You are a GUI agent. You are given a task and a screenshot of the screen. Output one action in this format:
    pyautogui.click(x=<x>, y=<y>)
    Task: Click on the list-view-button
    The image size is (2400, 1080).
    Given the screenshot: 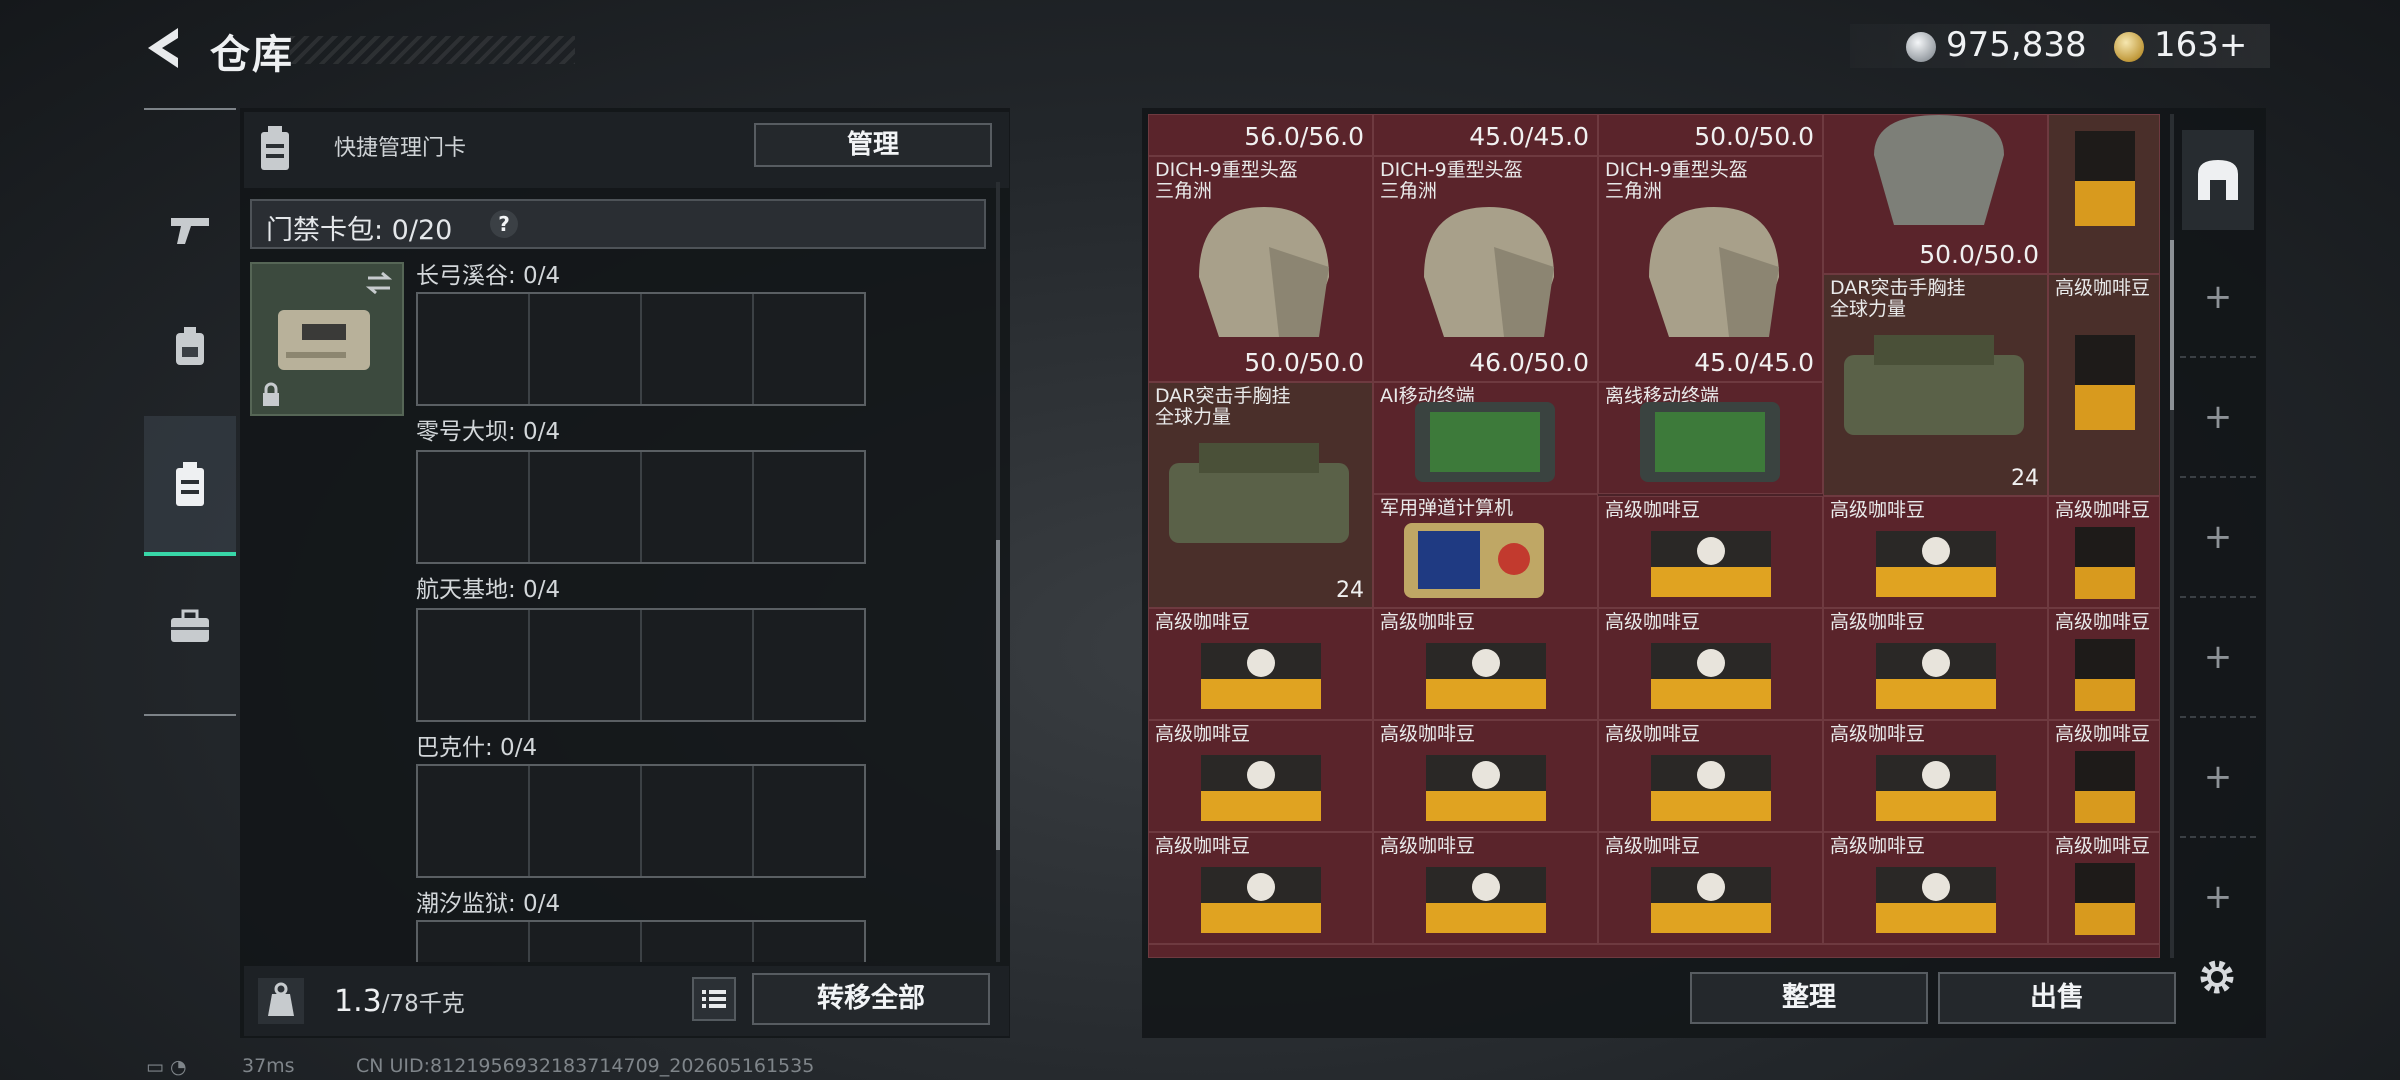 What is the action you would take?
    pyautogui.click(x=714, y=999)
    